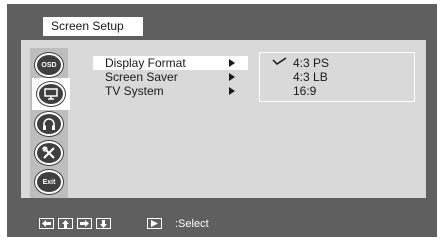 The height and width of the screenshot is (243, 442). What do you see at coordinates (134, 91) in the screenshot?
I see `menu-item-label: TV System` at bounding box center [134, 91].